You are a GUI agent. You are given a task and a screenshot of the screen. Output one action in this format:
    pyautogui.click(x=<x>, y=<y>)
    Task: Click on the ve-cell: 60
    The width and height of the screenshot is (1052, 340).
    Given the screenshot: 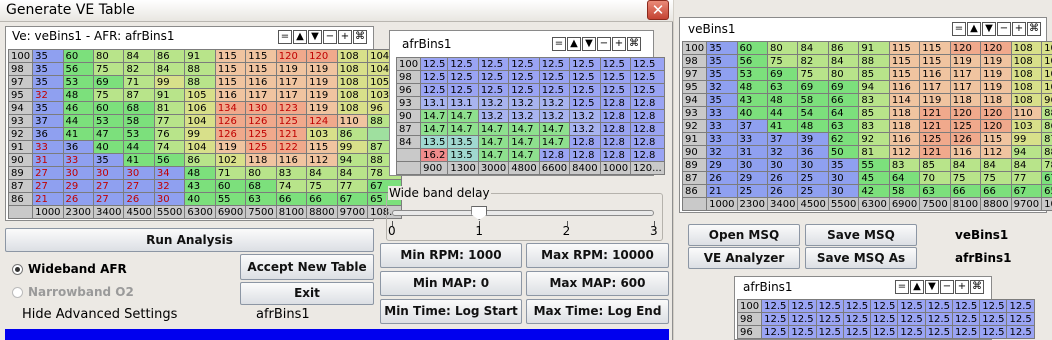 What is the action you would take?
    pyautogui.click(x=78, y=56)
    